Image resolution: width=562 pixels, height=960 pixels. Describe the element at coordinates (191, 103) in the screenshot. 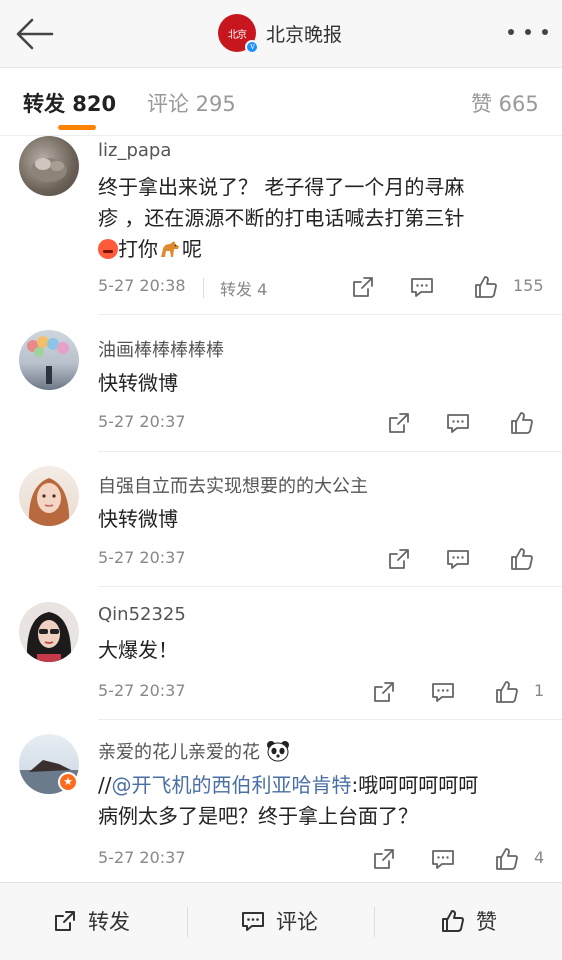

I see `tab-comments: 评论 295` at that location.